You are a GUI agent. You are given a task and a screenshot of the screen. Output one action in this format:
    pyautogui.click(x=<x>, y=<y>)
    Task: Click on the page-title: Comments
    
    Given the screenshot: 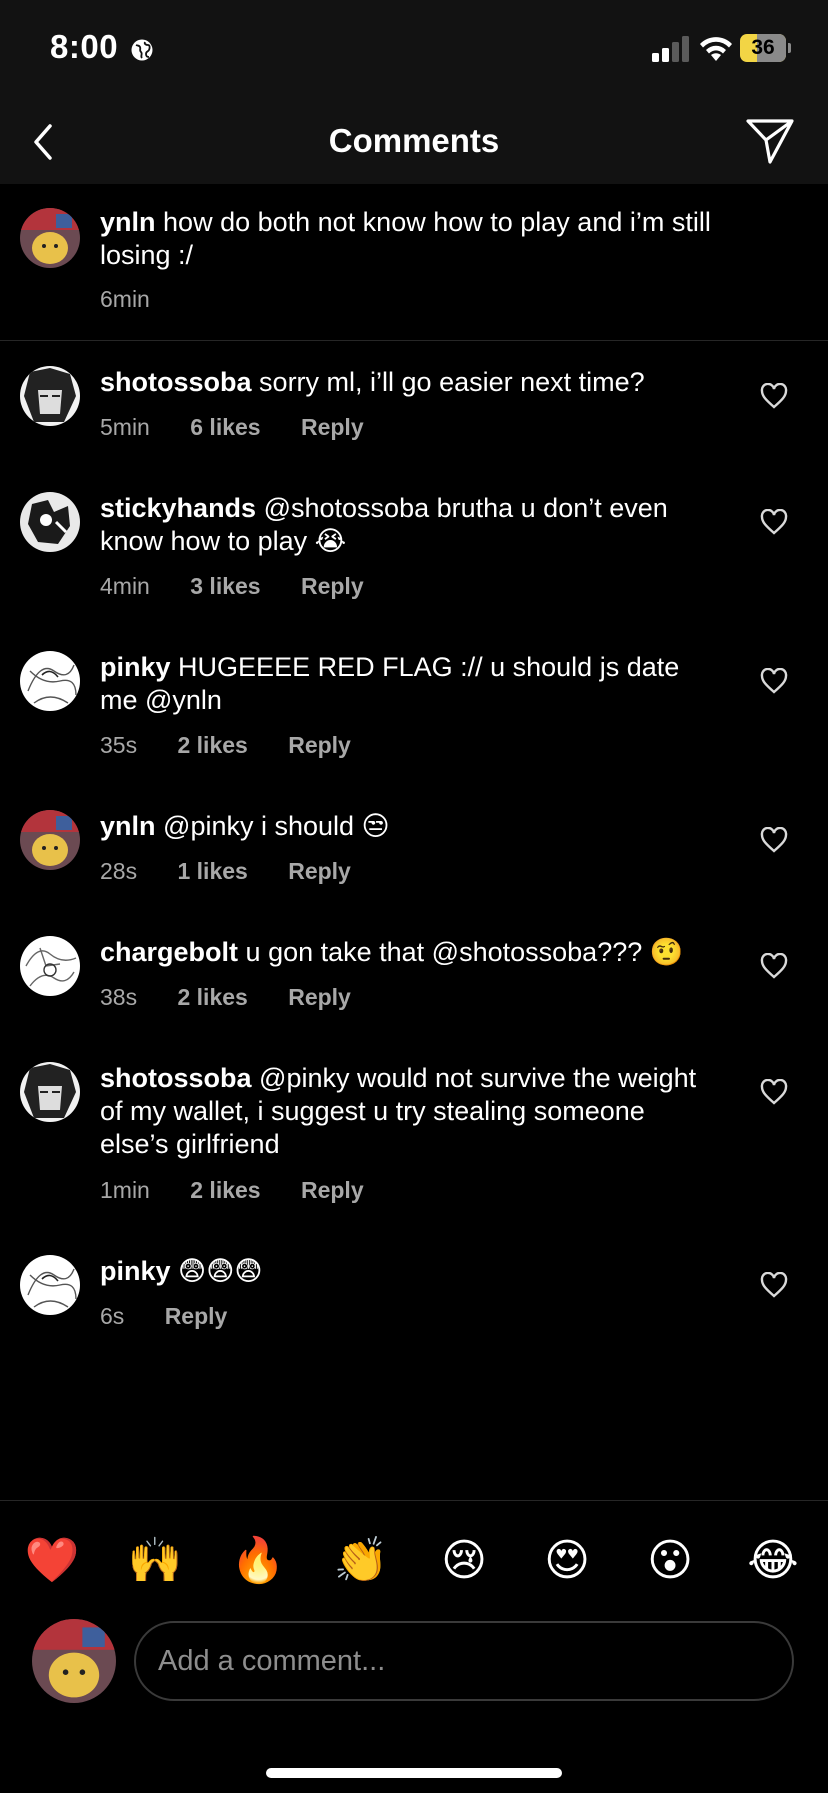 What is the action you would take?
    pyautogui.click(x=414, y=140)
    